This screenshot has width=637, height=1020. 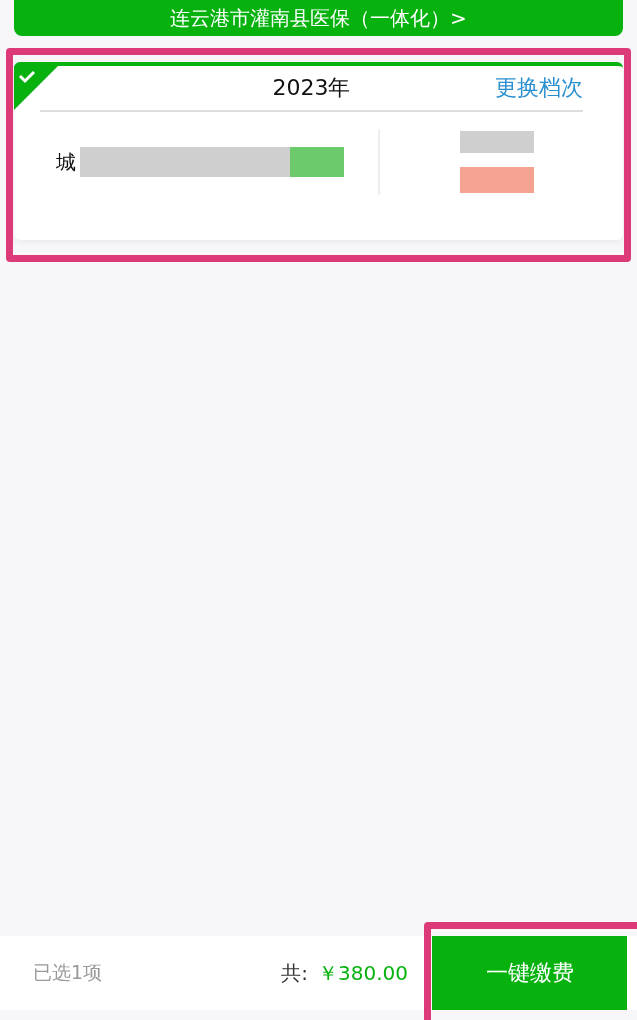 What do you see at coordinates (66, 162) in the screenshot?
I see `insurance-type-label: 城` at bounding box center [66, 162].